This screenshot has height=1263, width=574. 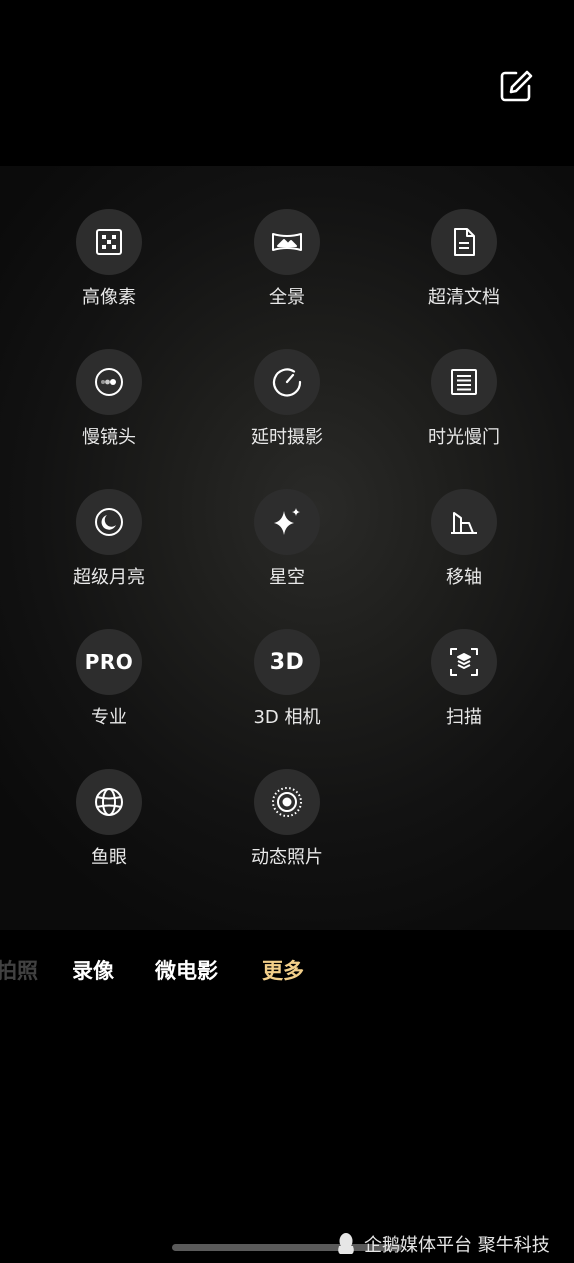 I want to click on edit-icon, so click(x=516, y=86).